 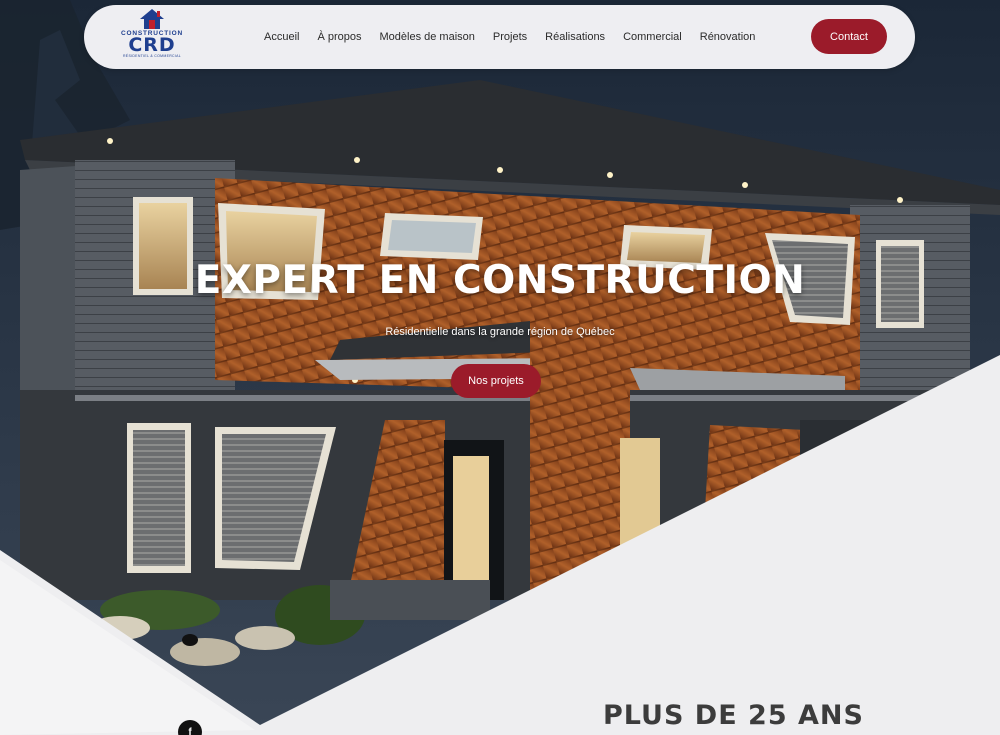 I want to click on contact-button: Contact, so click(x=849, y=36).